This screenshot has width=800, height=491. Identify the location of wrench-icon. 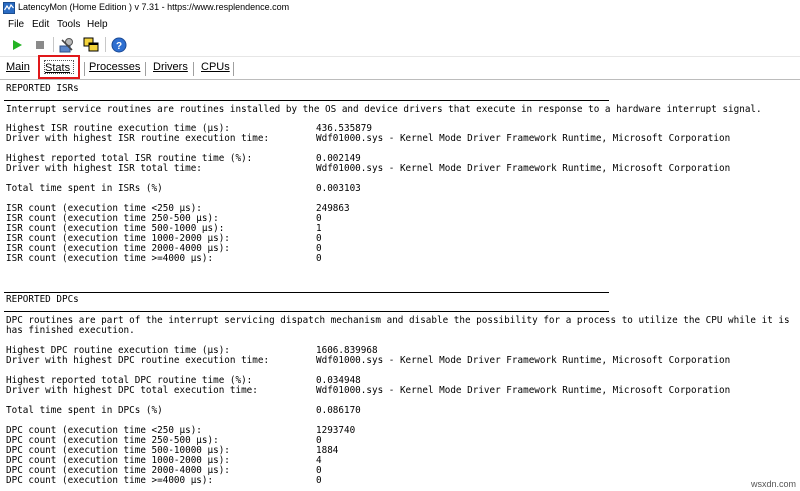
(66, 44).